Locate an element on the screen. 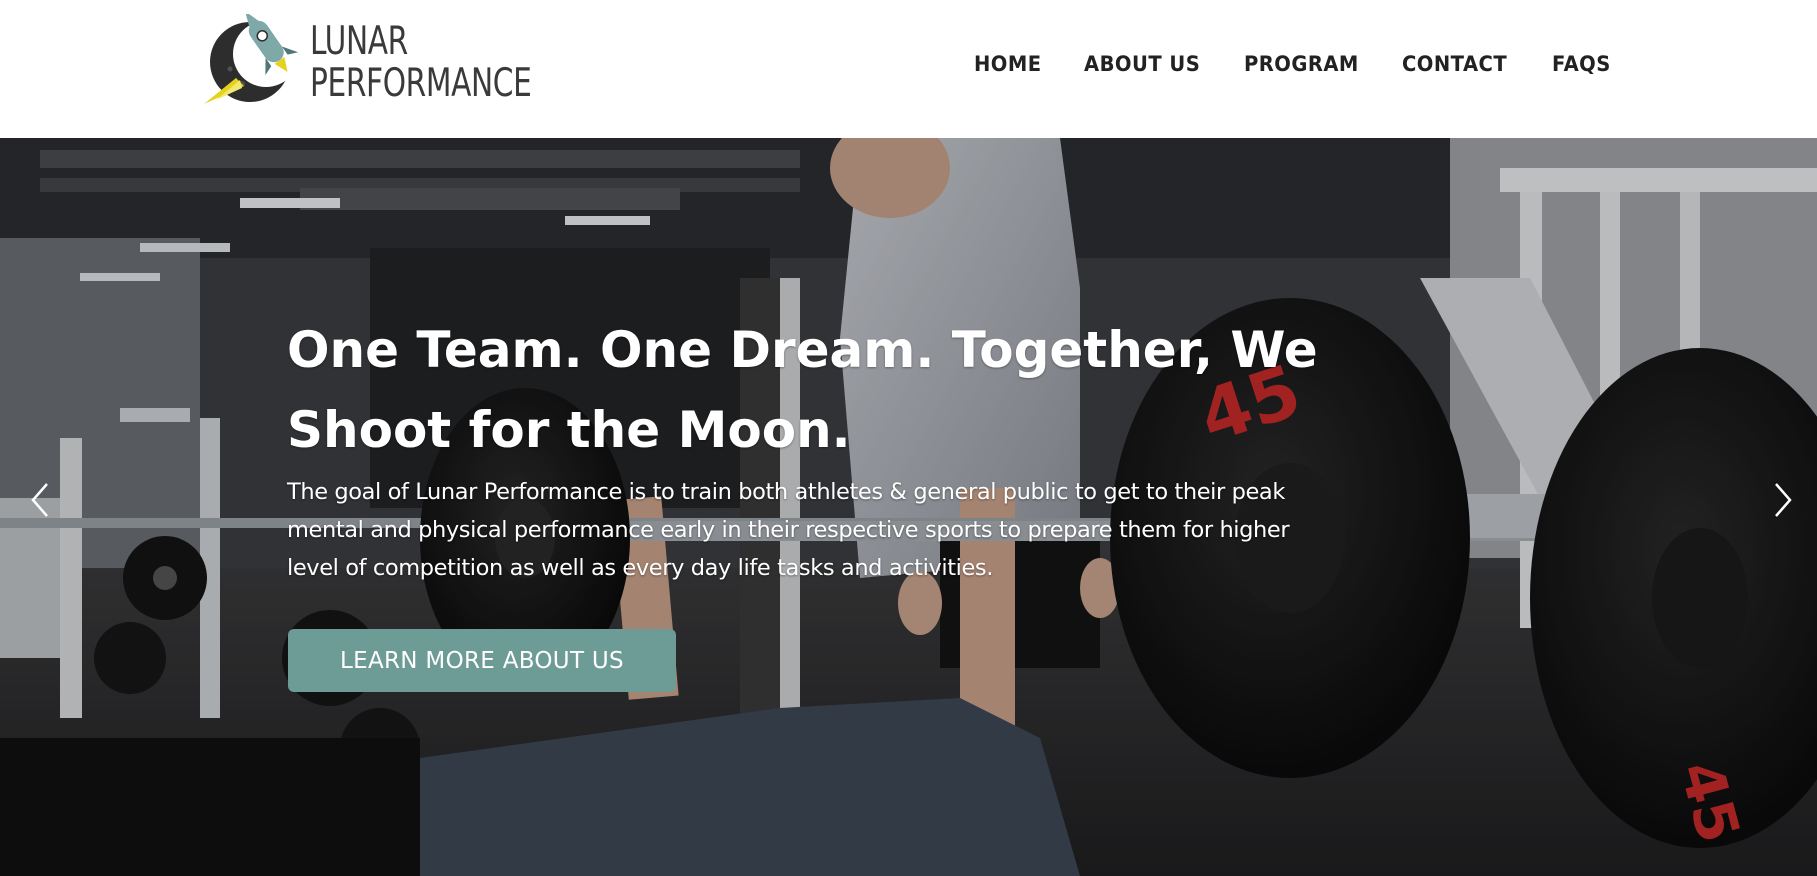 Image resolution: width=1817 pixels, height=876 pixels. logo-text-performance: PERFORMANCE is located at coordinates (421, 83).